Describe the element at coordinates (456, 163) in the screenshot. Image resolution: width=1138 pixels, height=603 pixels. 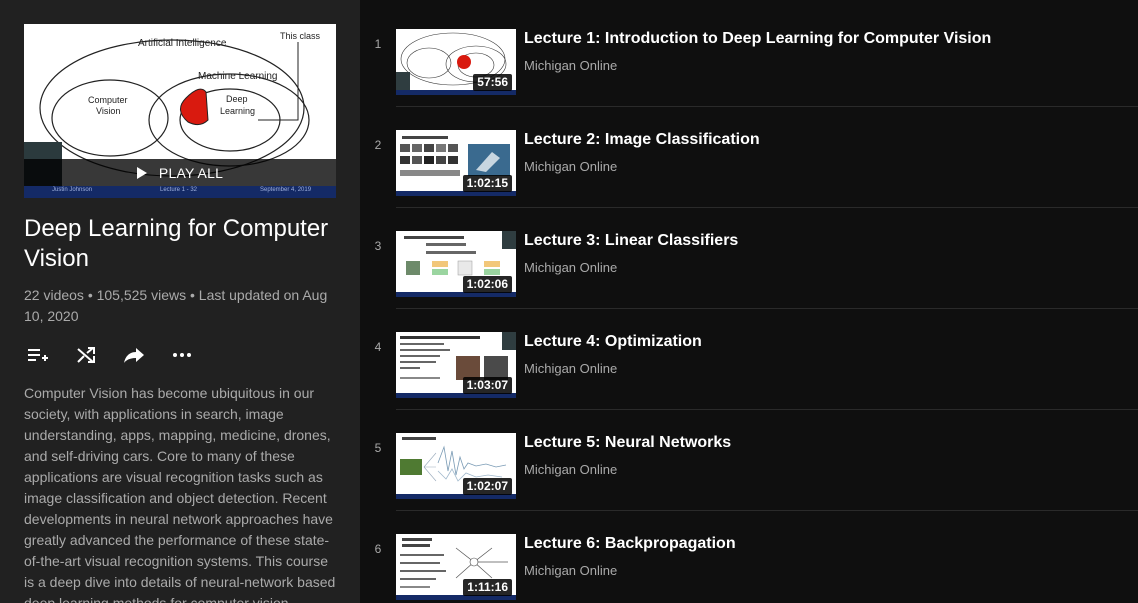
I see `video-thumbnail: 1:02:15` at that location.